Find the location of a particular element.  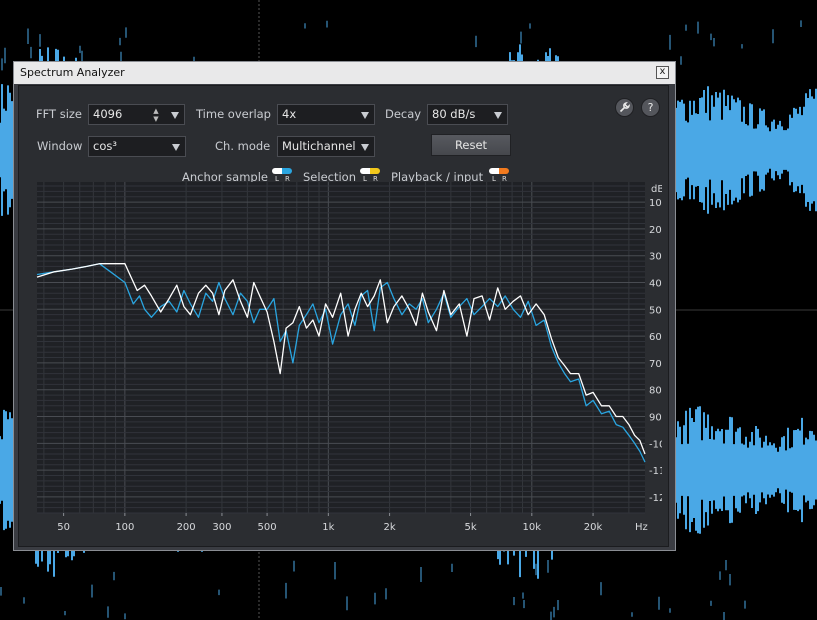

y-tick-label: 50 is located at coordinates (655, 310).